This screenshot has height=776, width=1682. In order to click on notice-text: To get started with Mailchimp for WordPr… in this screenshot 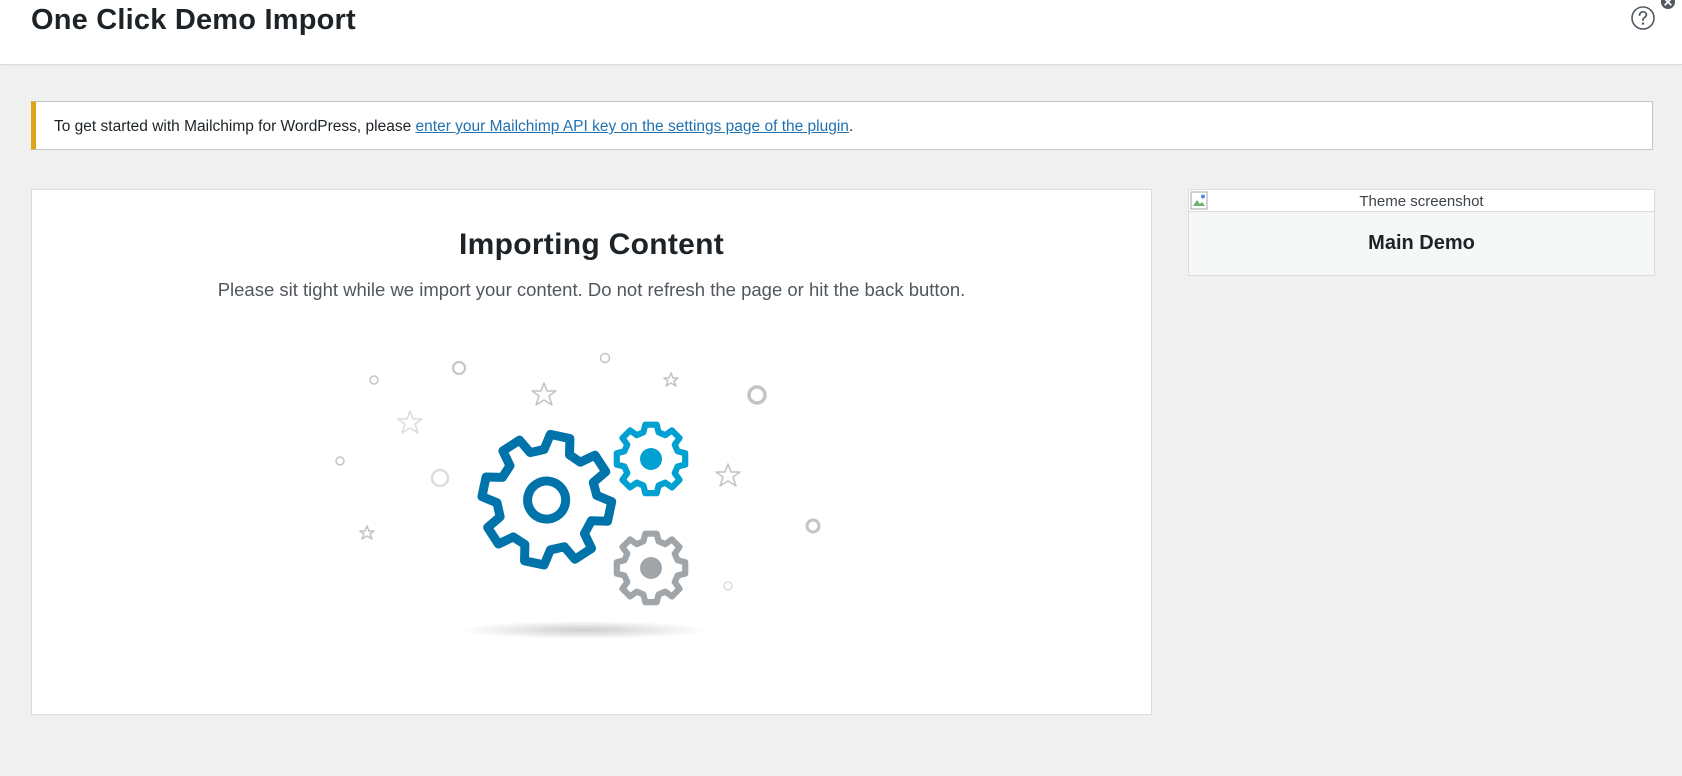, I will do `click(235, 126)`.